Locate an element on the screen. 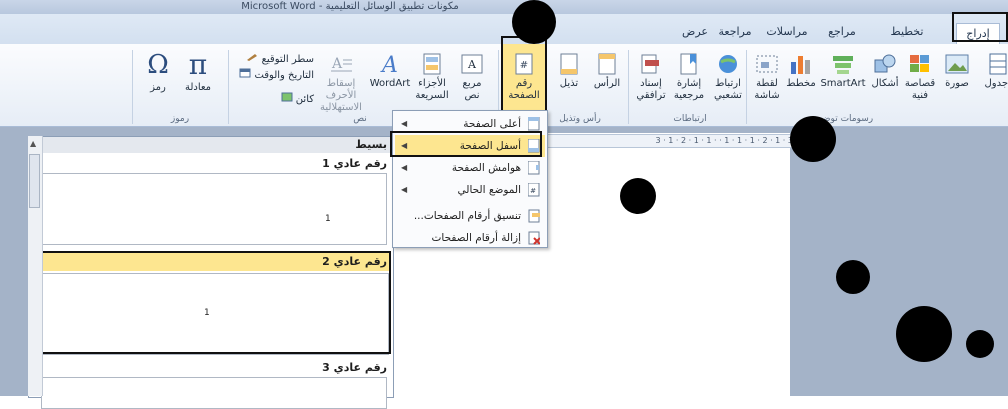 This screenshot has height=409, width=1008. chart-icon is located at coordinates (800, 65).